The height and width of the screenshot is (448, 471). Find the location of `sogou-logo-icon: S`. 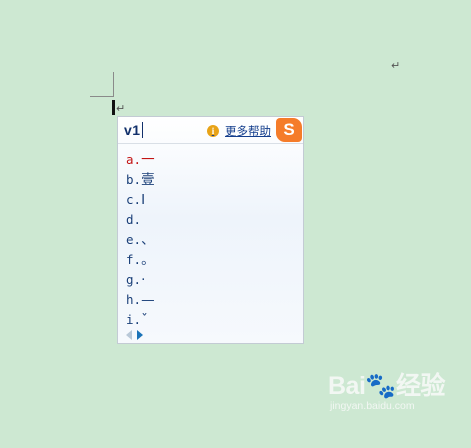

sogou-logo-icon: S is located at coordinates (289, 130).